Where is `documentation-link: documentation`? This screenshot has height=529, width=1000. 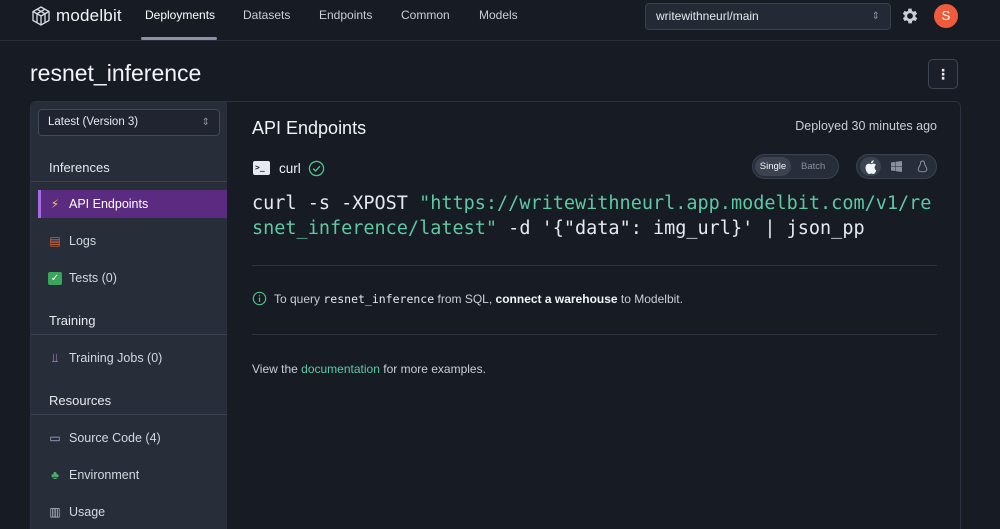 documentation-link: documentation is located at coordinates (340, 369).